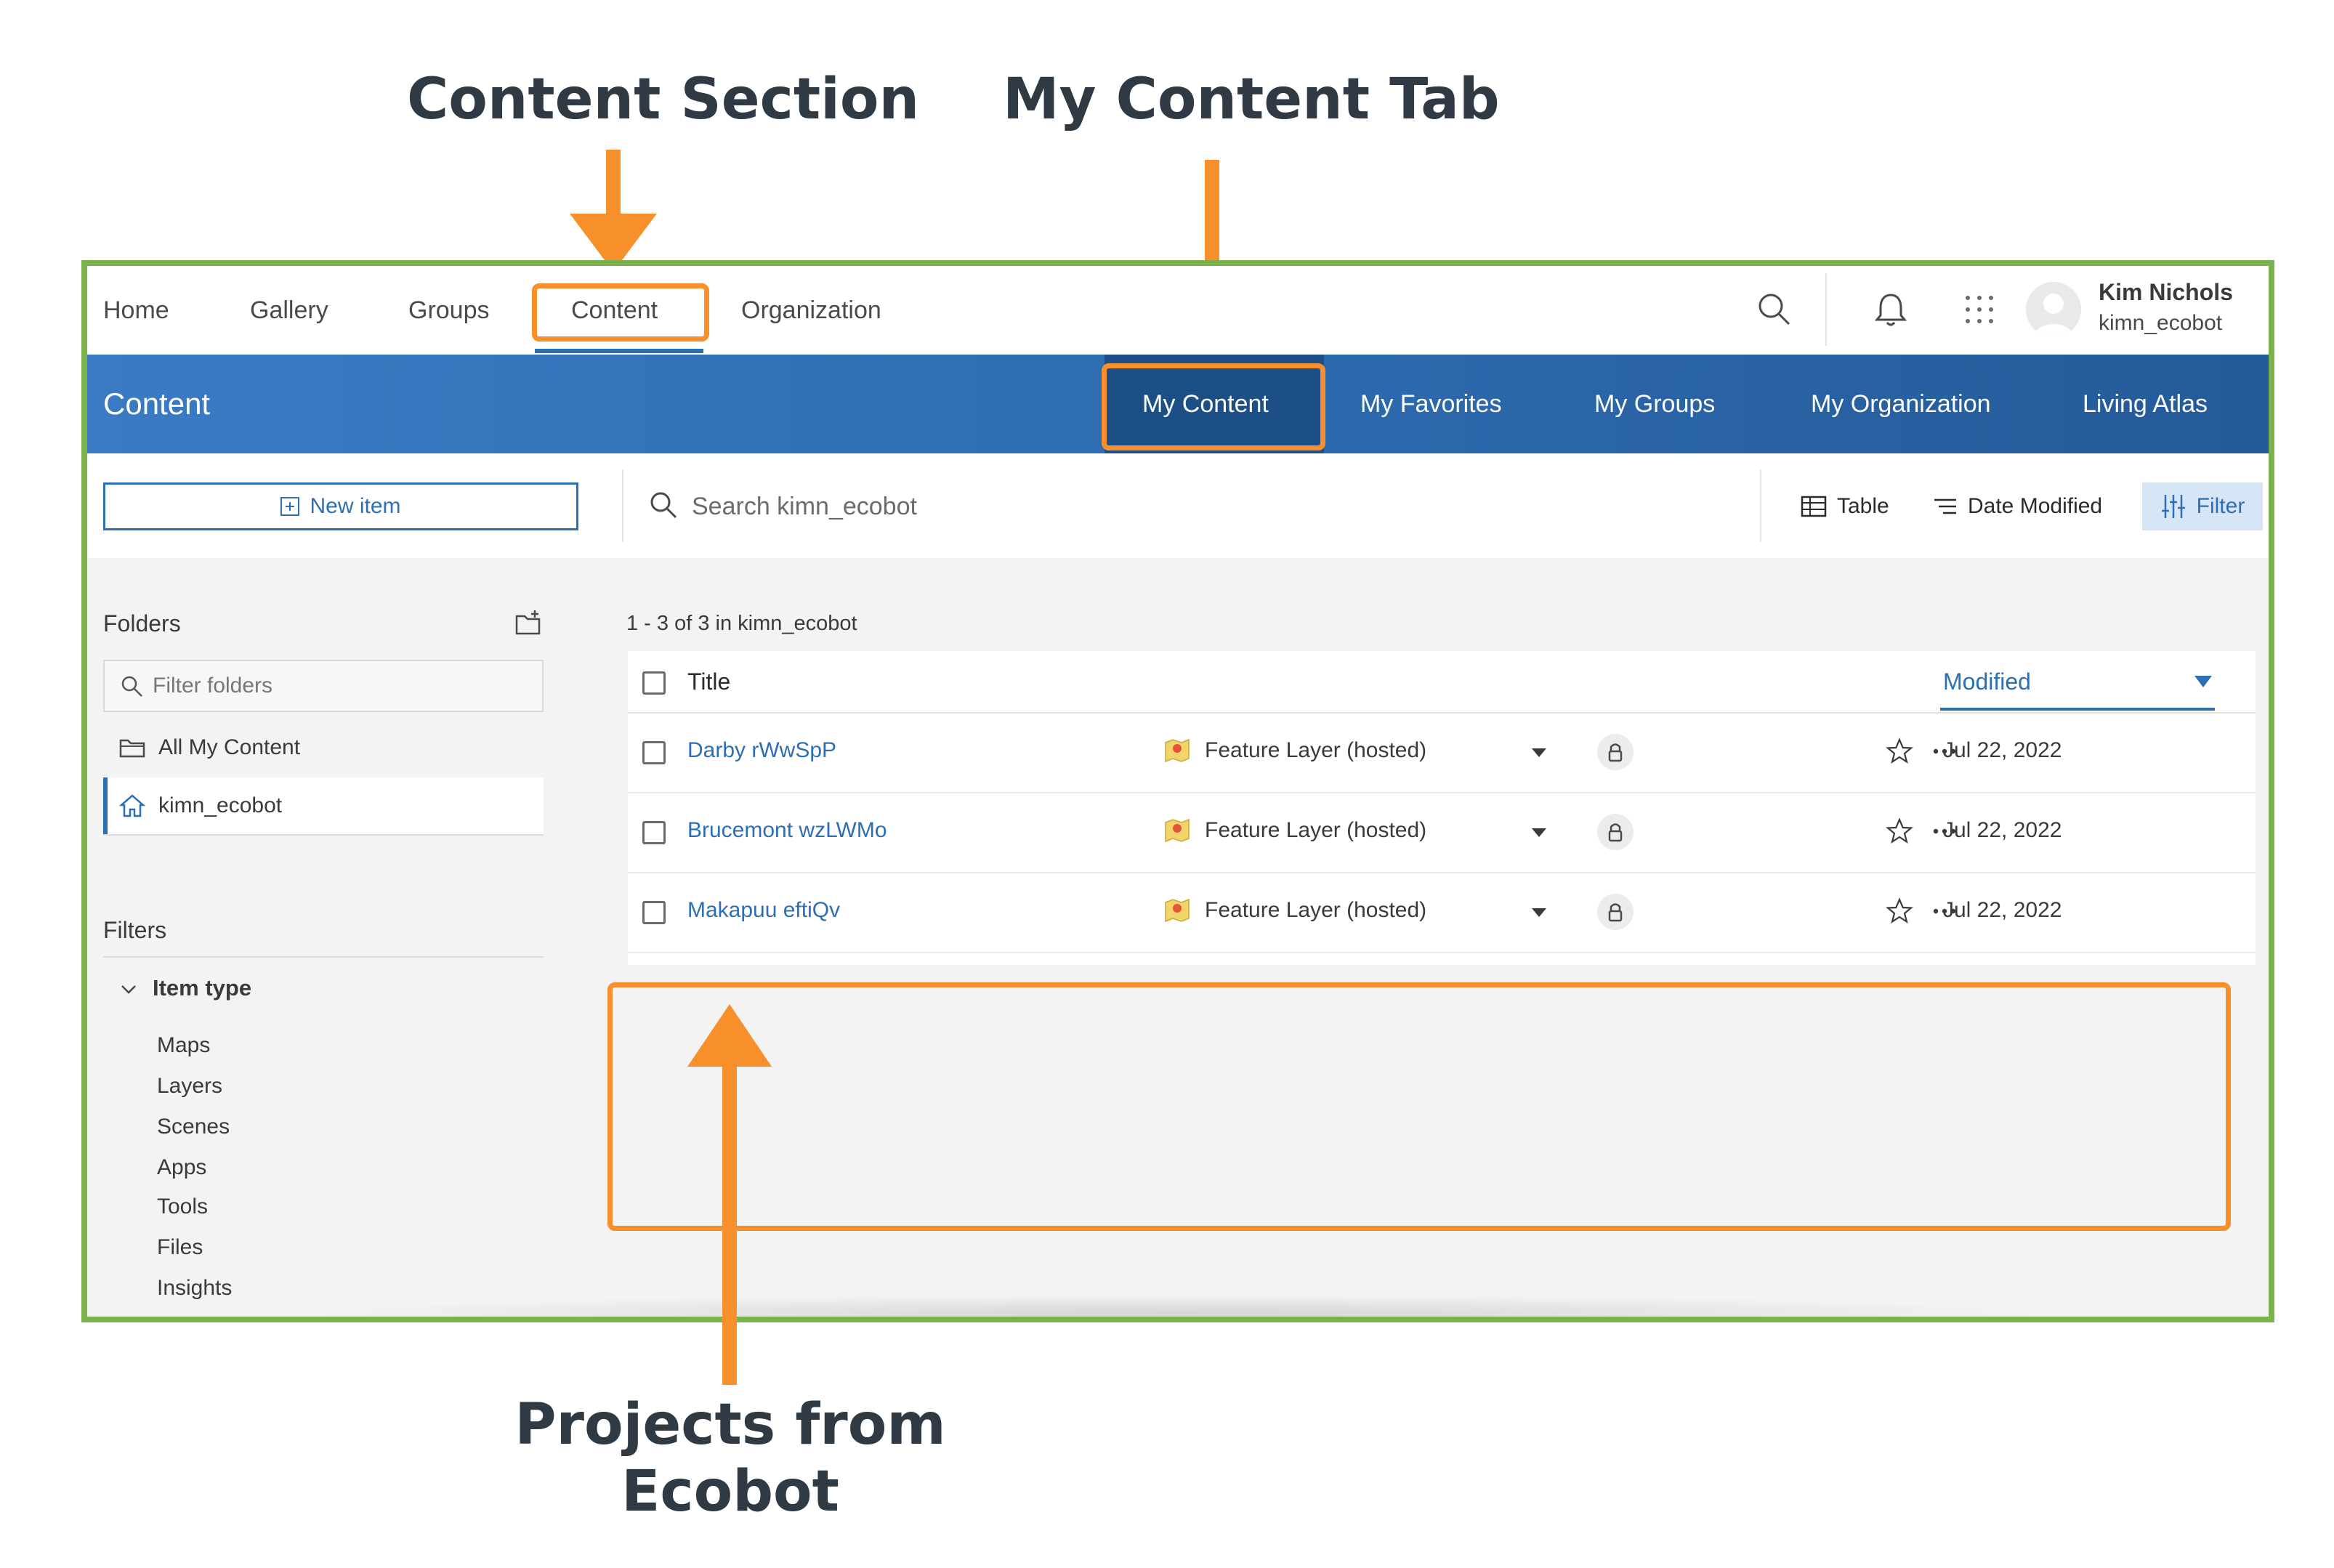  I want to click on tab-my-groups: My Groups, so click(1654, 404).